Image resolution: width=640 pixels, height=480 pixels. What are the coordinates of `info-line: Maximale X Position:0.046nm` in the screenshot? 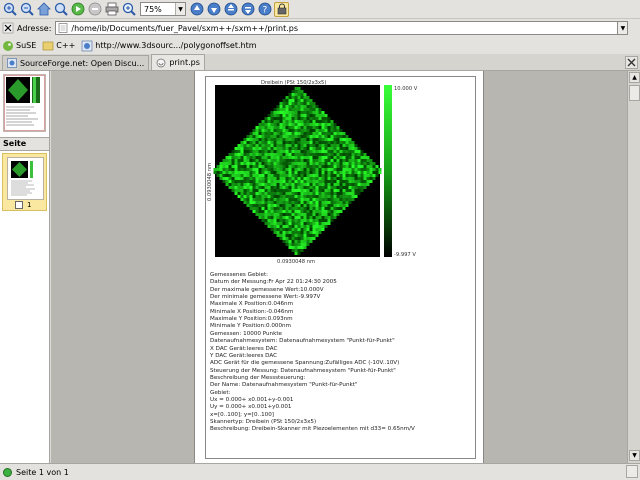 It's located at (252, 304).